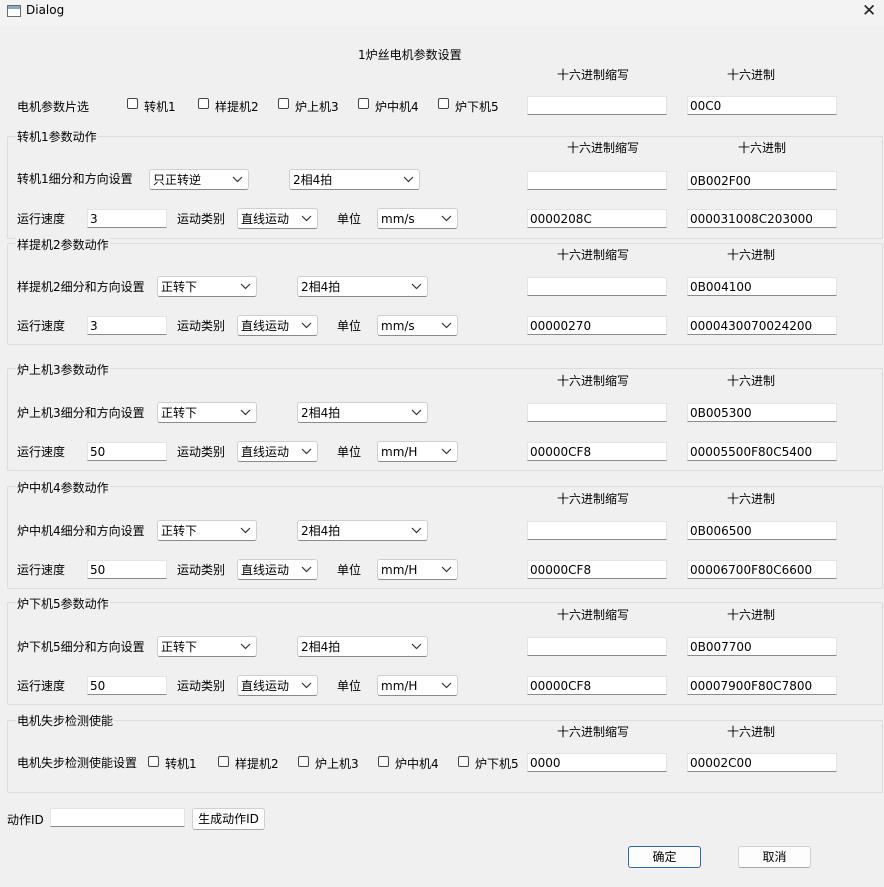  Describe the element at coordinates (179, 531) in the screenshot. I see `direction-value: 正转下` at that location.